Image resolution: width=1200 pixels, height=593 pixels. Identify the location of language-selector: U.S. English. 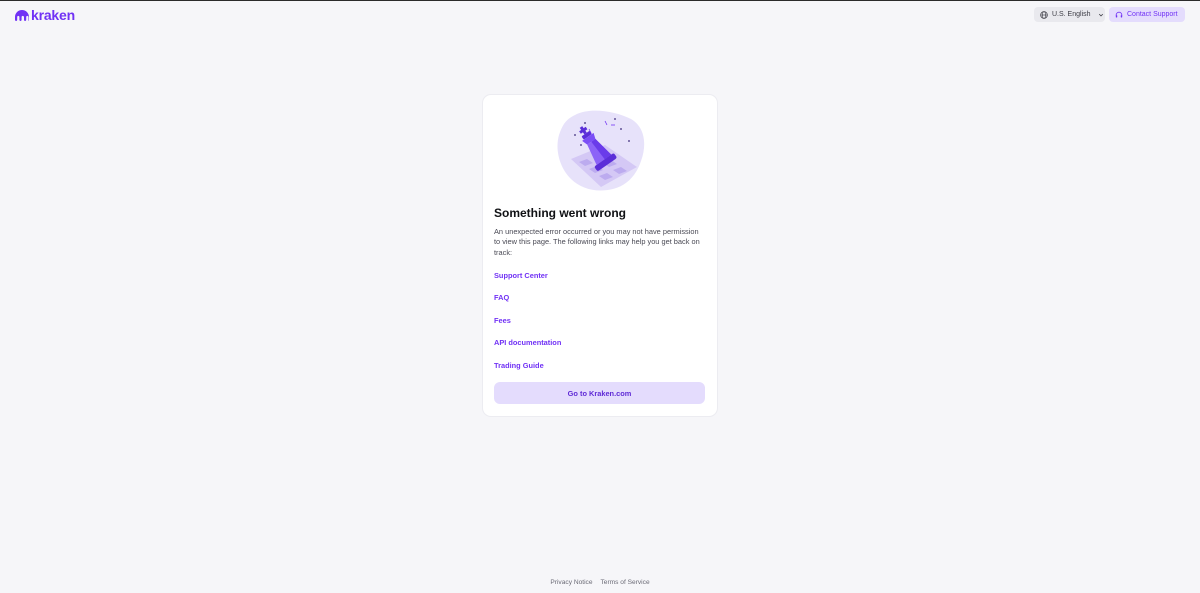
(1069, 14).